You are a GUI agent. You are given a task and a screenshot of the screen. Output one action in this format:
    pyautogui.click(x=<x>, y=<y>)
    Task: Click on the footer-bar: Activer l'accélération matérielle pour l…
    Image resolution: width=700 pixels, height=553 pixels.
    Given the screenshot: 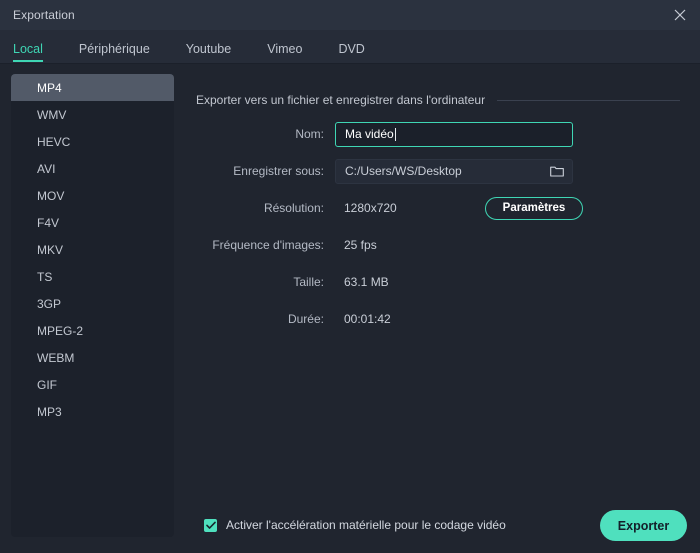 What is the action you would take?
    pyautogui.click(x=350, y=525)
    